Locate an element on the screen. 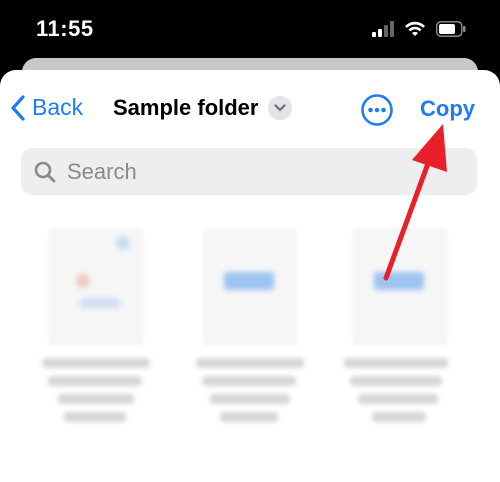  chevron-left-icon is located at coordinates (18, 107).